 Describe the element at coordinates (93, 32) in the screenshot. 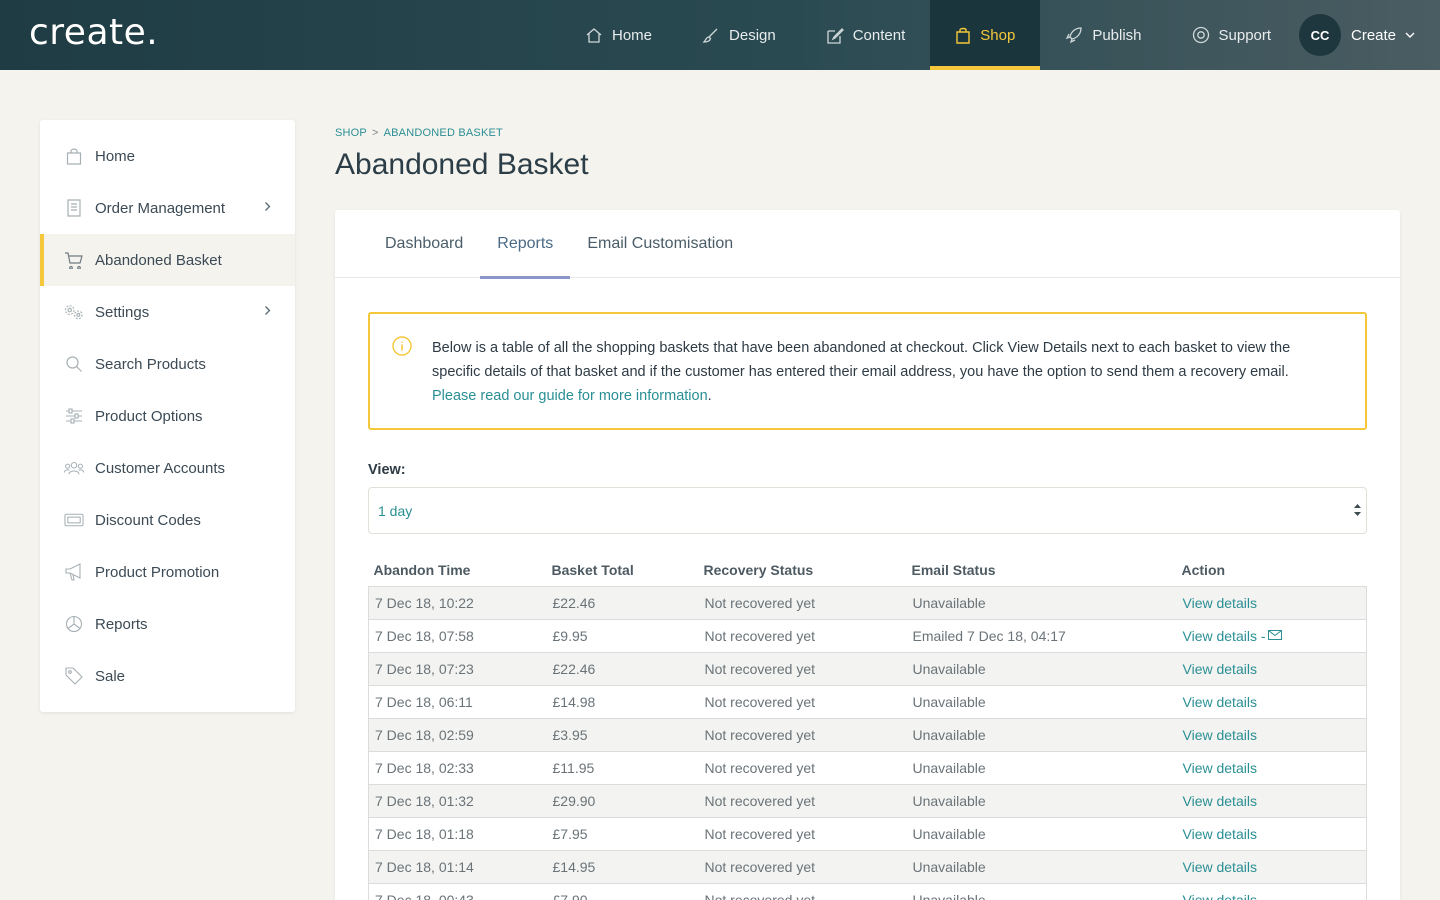

I see `create-logo: create.` at that location.